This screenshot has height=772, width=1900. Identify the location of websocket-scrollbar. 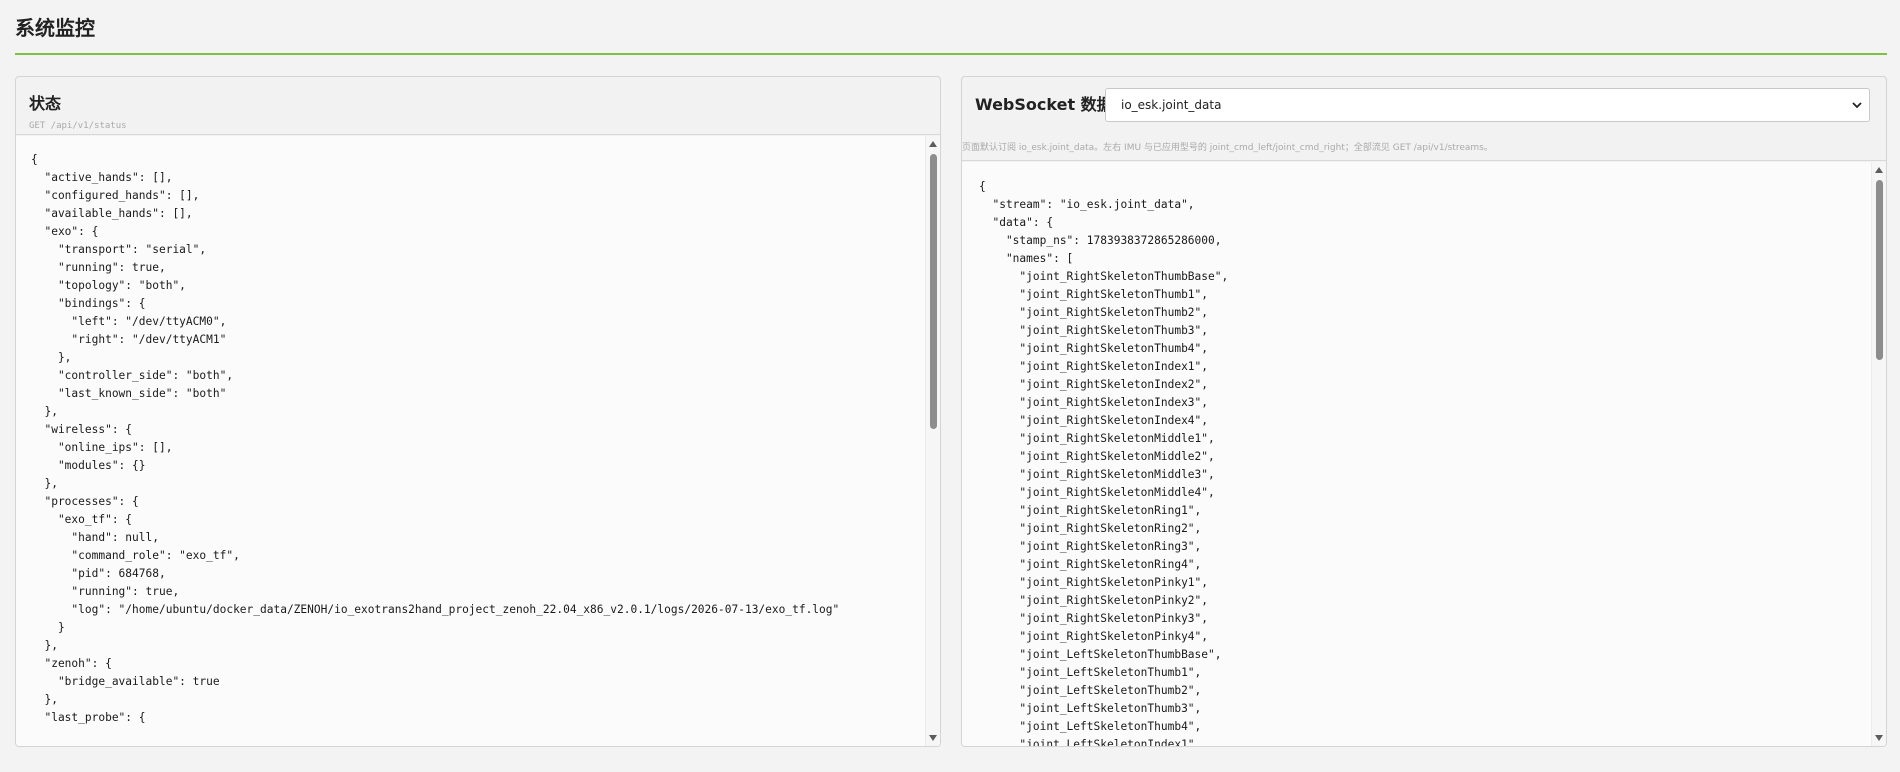
(1878, 454).